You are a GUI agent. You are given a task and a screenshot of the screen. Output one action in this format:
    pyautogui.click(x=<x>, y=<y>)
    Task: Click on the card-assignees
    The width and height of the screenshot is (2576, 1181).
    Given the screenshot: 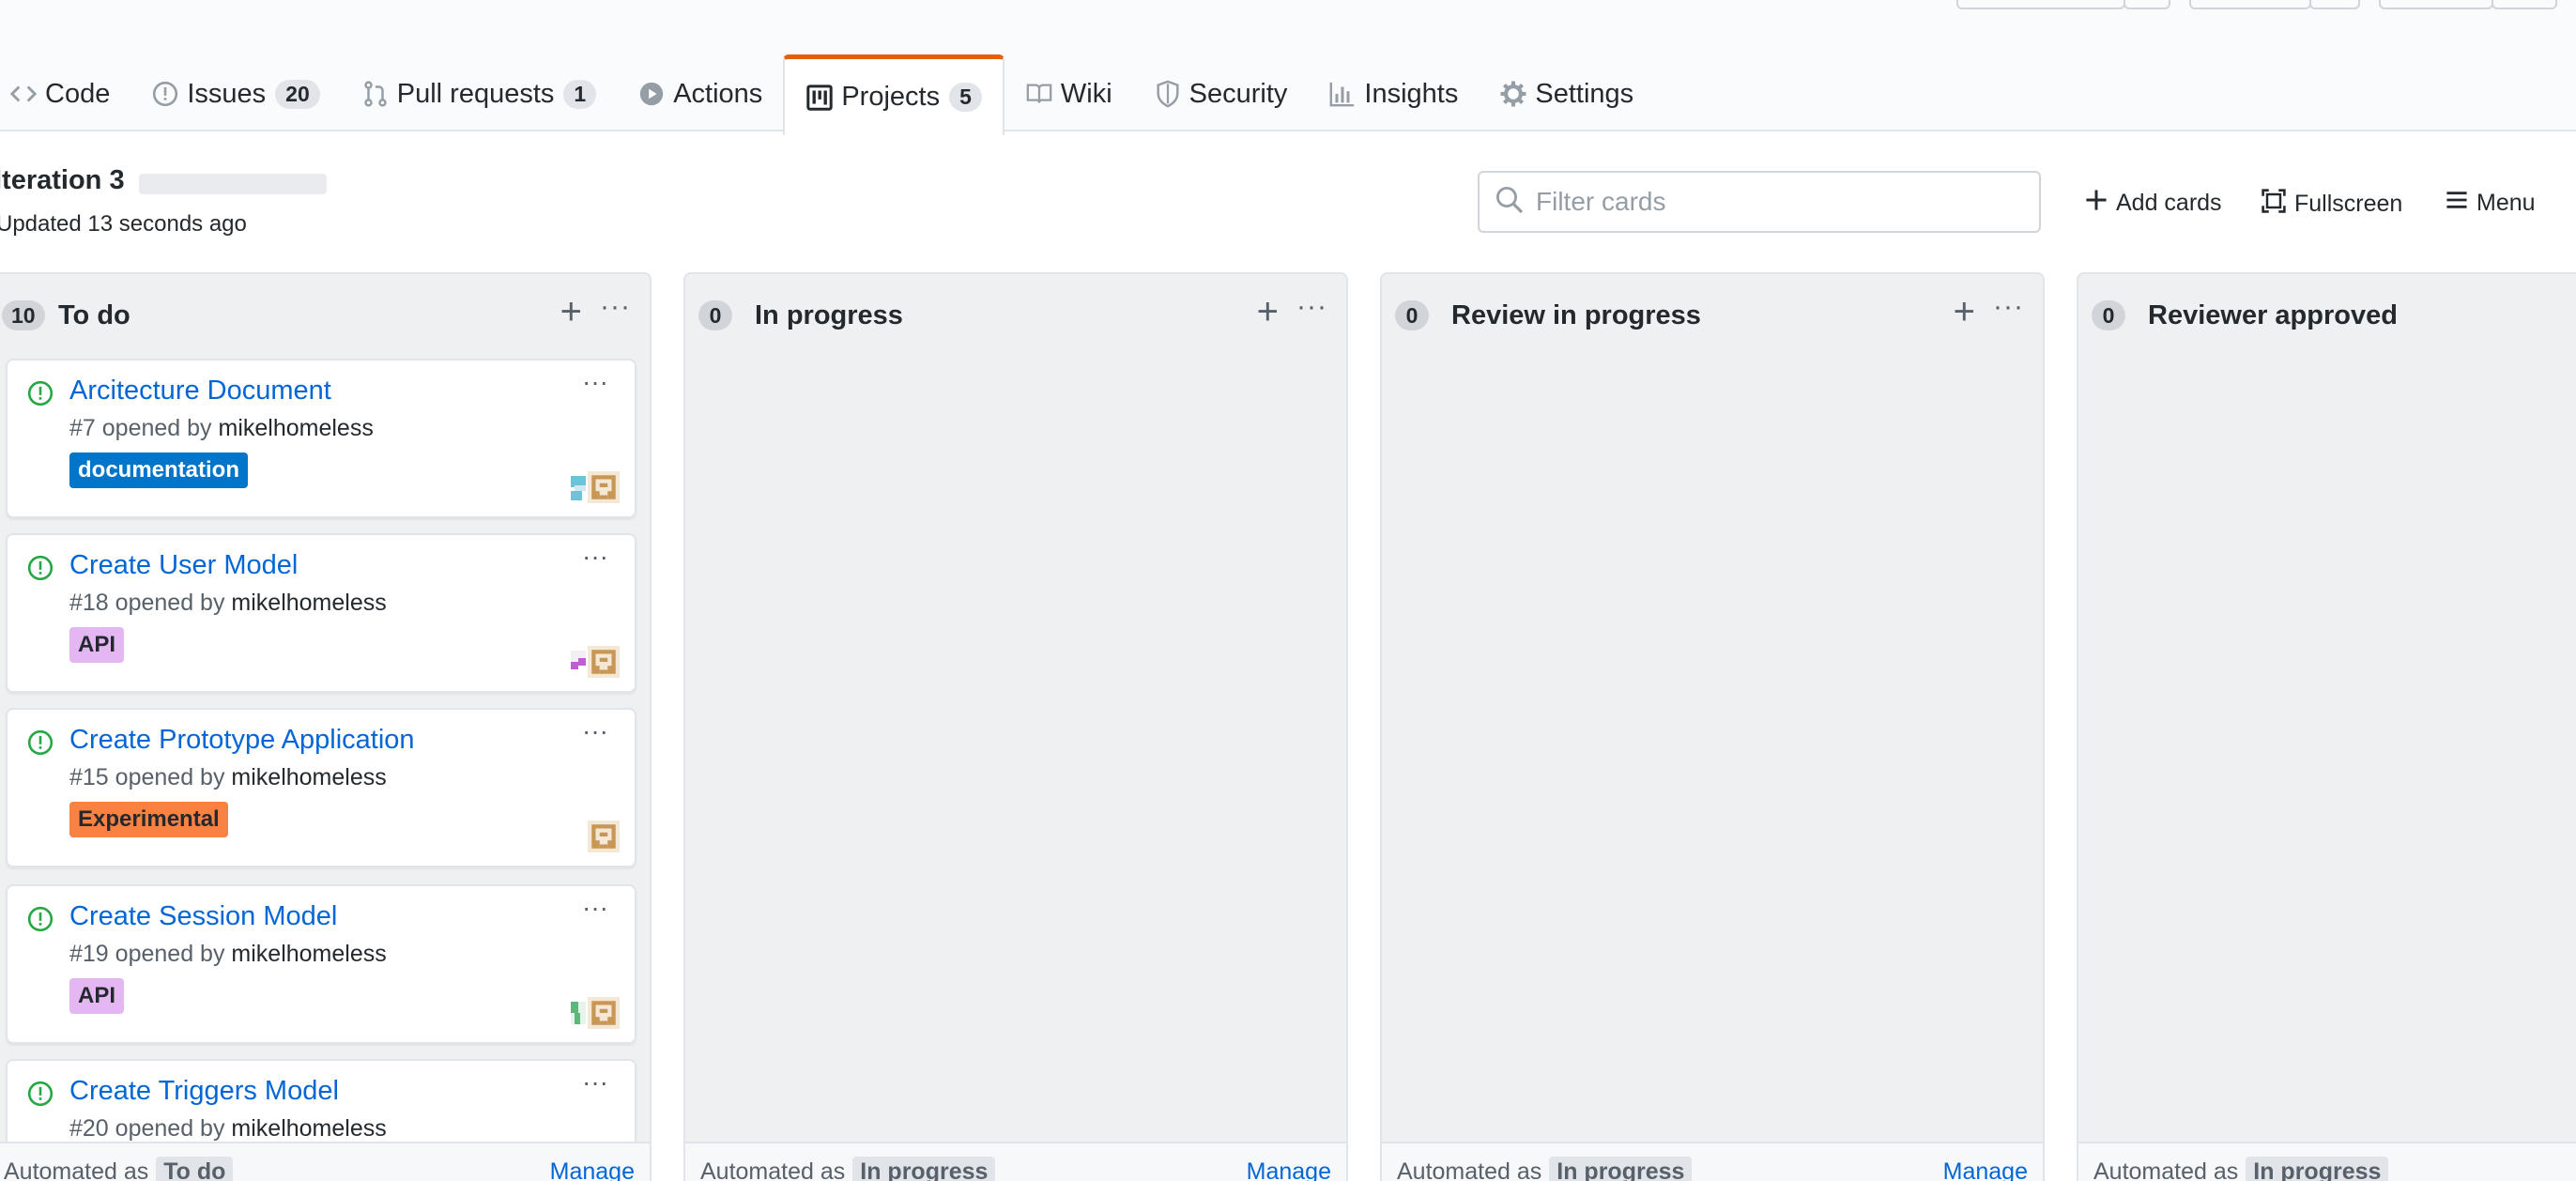 What is the action you would take?
    pyautogui.click(x=595, y=662)
    